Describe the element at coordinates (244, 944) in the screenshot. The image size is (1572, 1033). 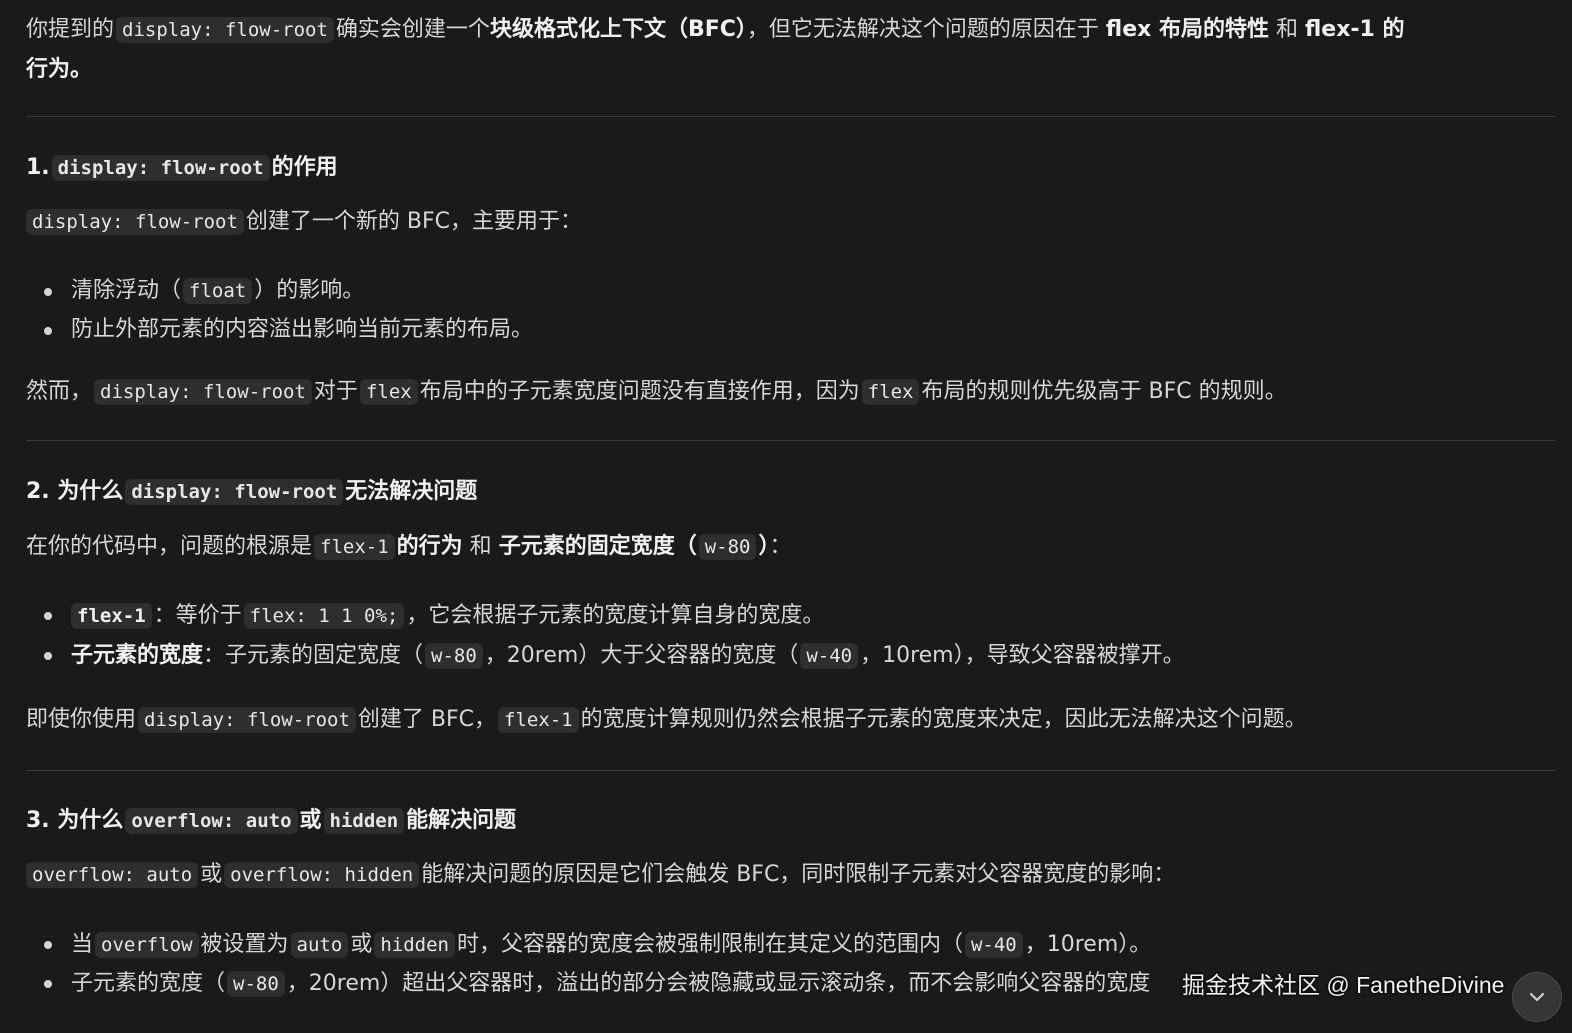
I see `text: 被设置为` at that location.